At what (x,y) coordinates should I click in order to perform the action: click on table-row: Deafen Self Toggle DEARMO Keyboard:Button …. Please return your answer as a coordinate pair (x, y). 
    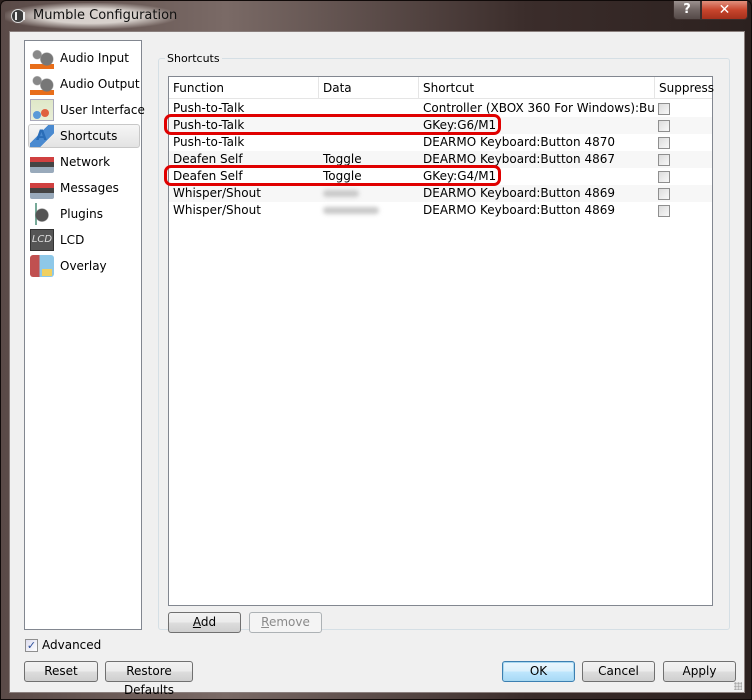
    Looking at the image, I should click on (440, 159).